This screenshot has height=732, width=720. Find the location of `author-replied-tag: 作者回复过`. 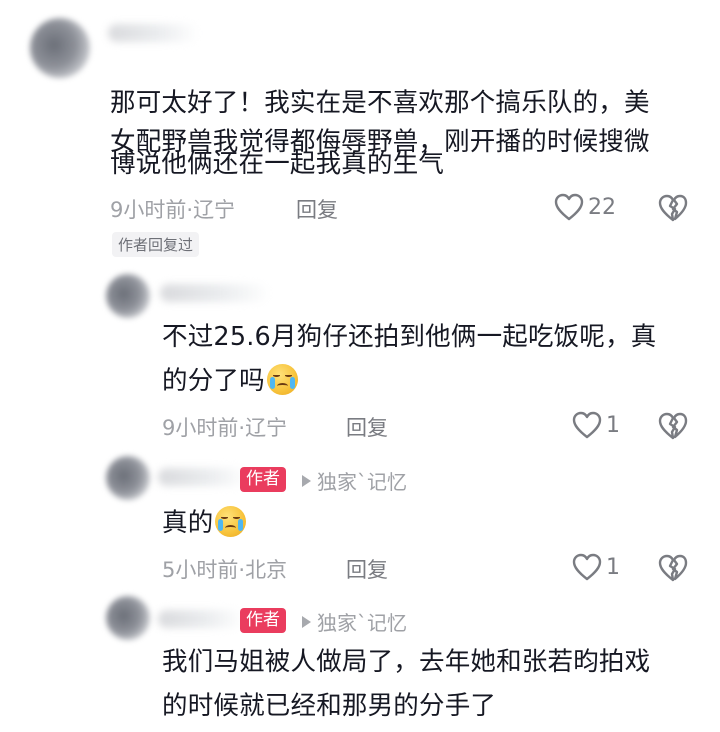

author-replied-tag: 作者回复过 is located at coordinates (156, 244).